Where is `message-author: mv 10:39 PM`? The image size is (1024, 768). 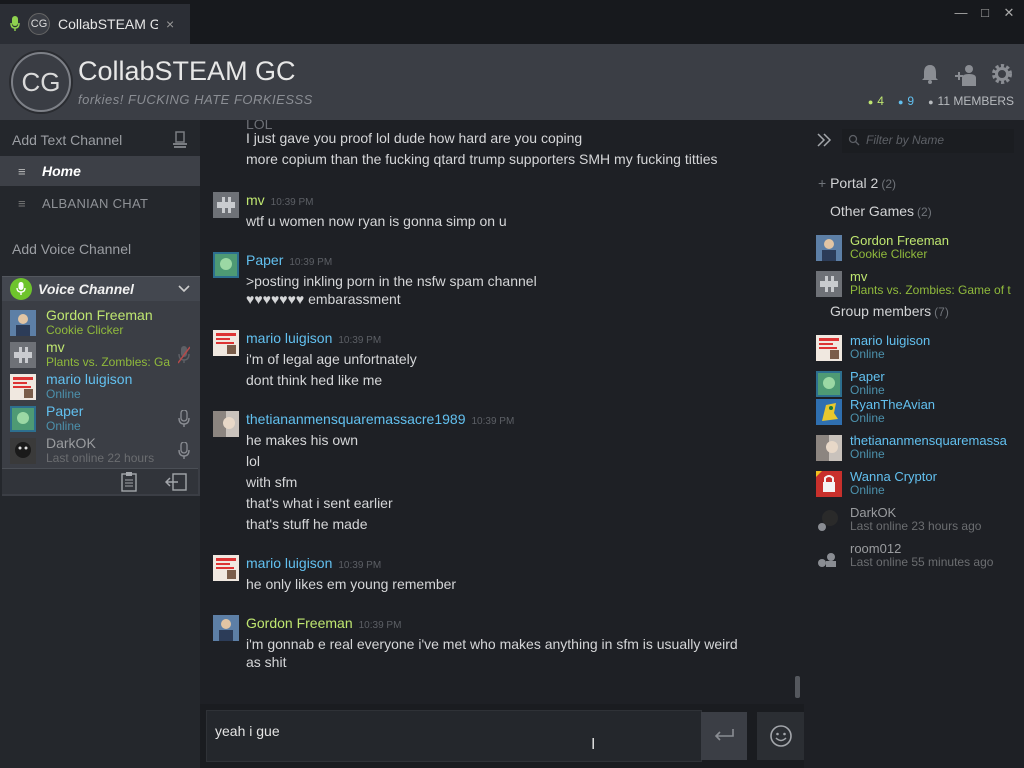
message-author: mv 10:39 PM is located at coordinates (279, 200).